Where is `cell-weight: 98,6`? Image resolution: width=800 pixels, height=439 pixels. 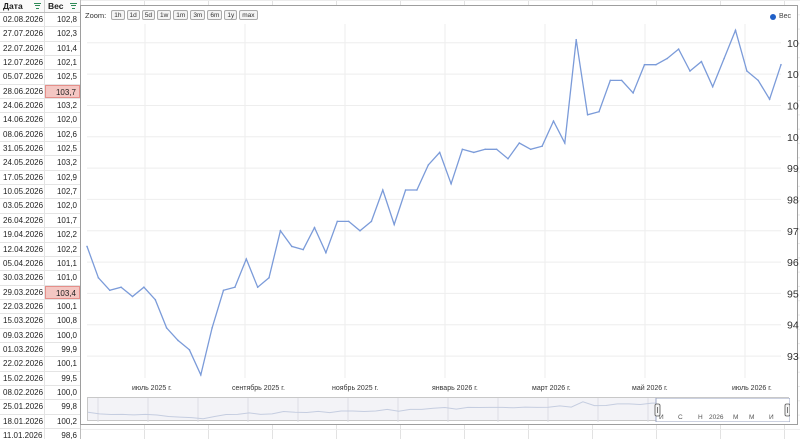 cell-weight: 98,6 is located at coordinates (62, 434).